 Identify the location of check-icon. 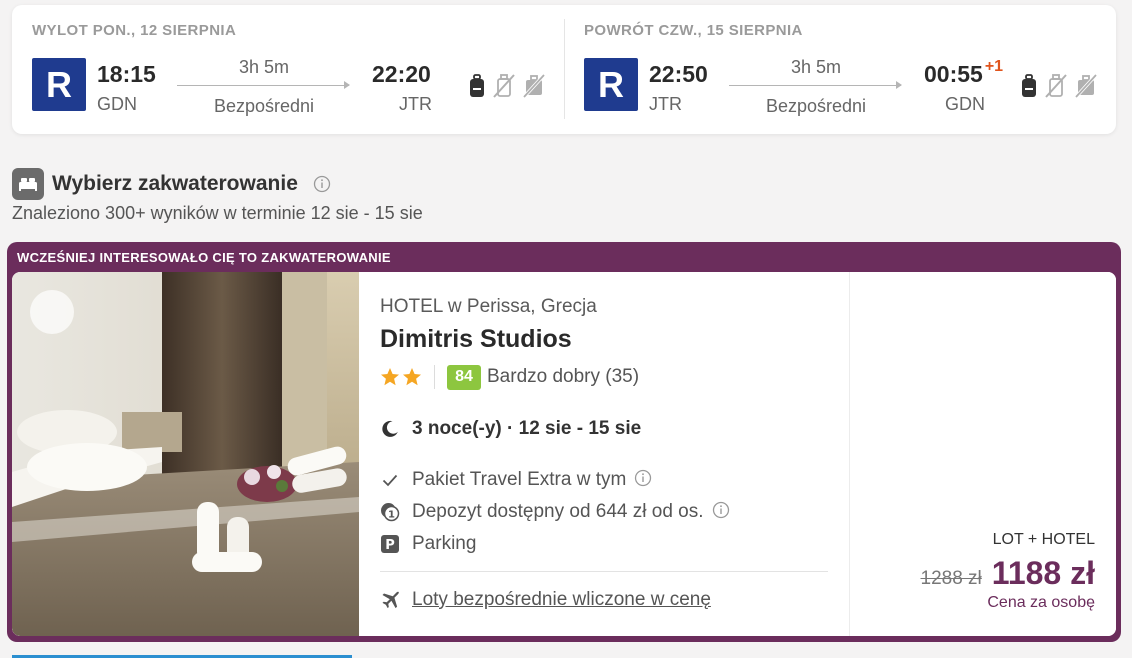
(390, 480).